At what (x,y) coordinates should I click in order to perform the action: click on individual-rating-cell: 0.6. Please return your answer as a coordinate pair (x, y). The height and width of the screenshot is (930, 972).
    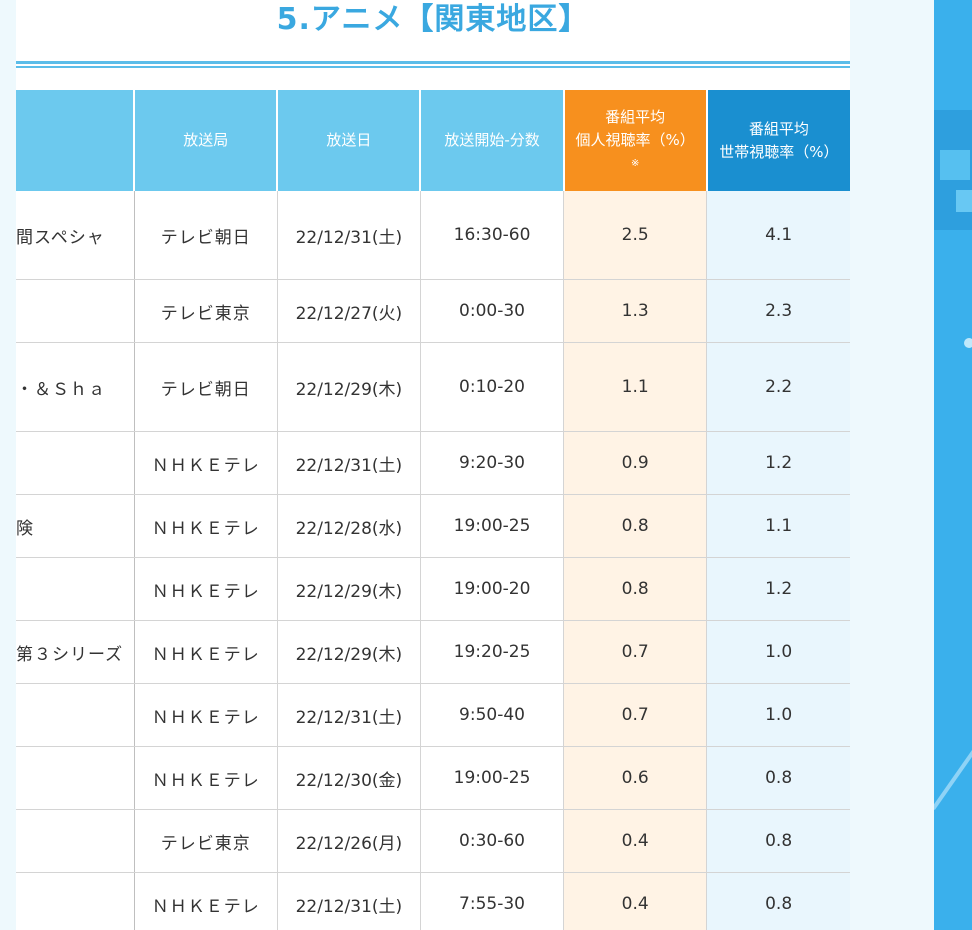
    Looking at the image, I should click on (635, 778).